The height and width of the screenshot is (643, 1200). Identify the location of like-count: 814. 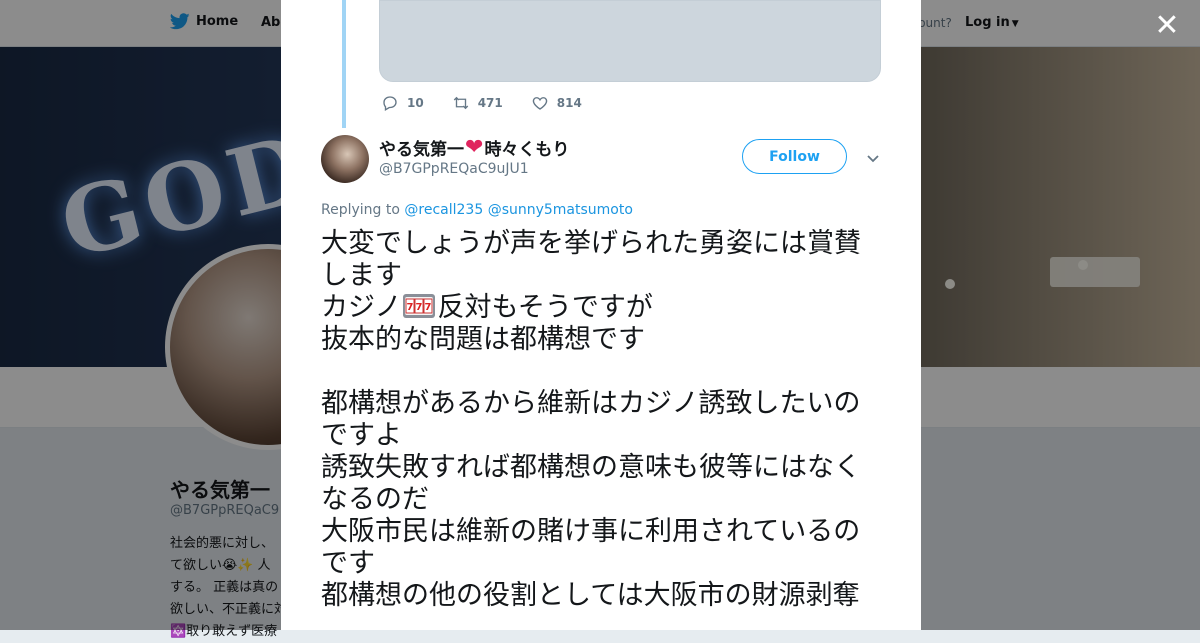
(569, 103).